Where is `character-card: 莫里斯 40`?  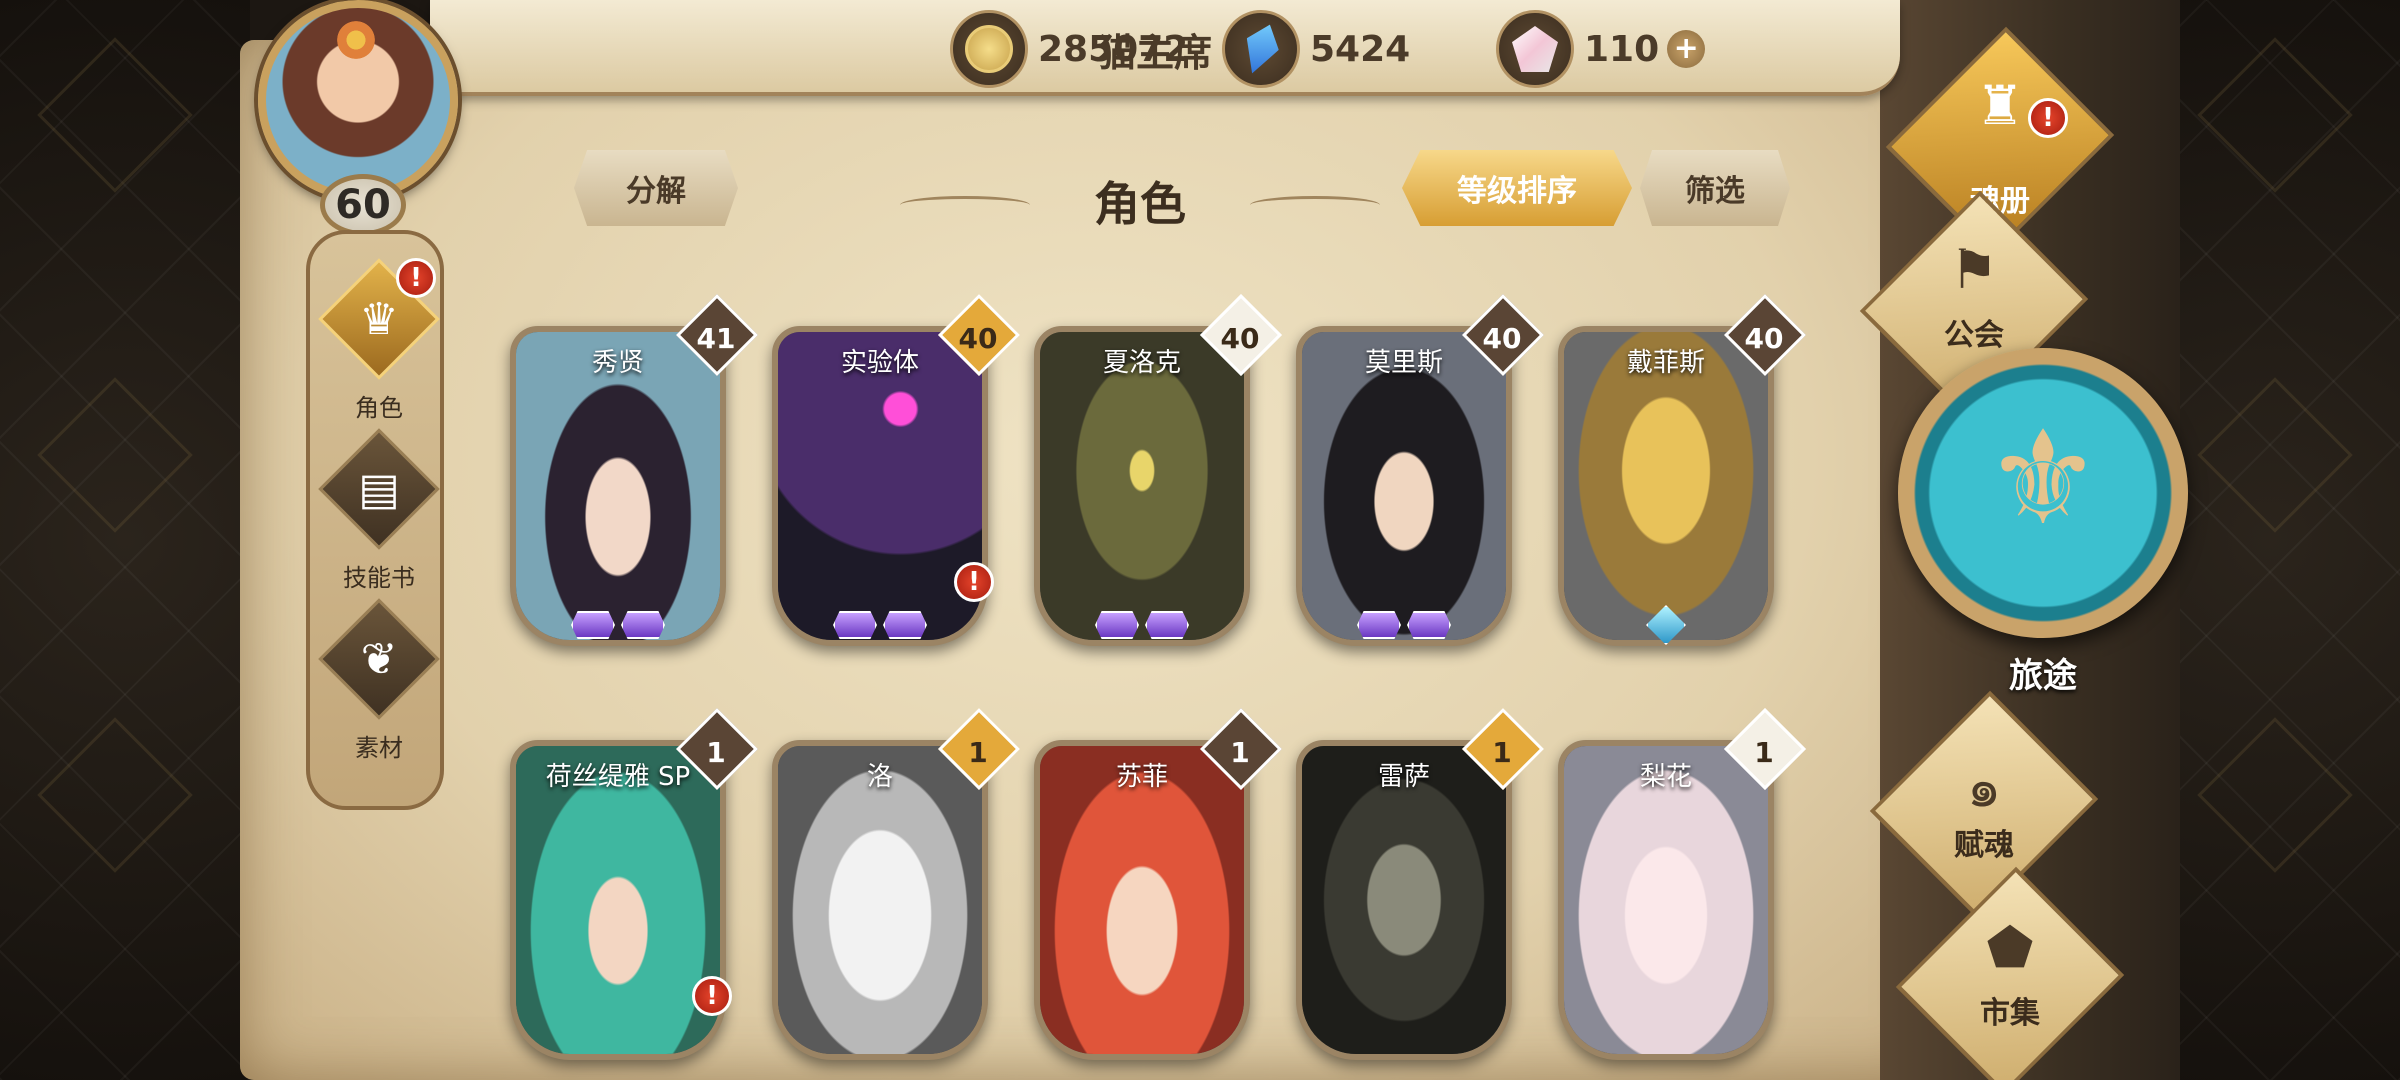
character-card: 莫里斯 40 is located at coordinates (1420, 477).